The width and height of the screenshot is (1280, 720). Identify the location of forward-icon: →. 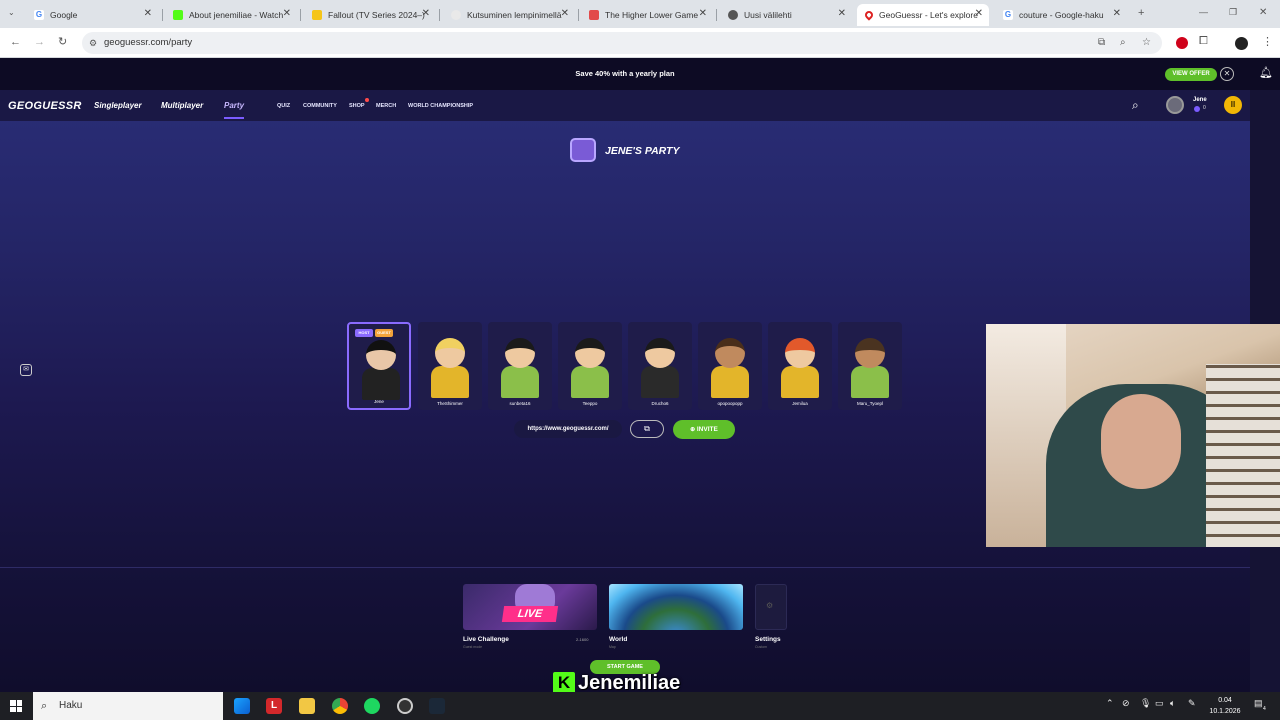
(39, 42).